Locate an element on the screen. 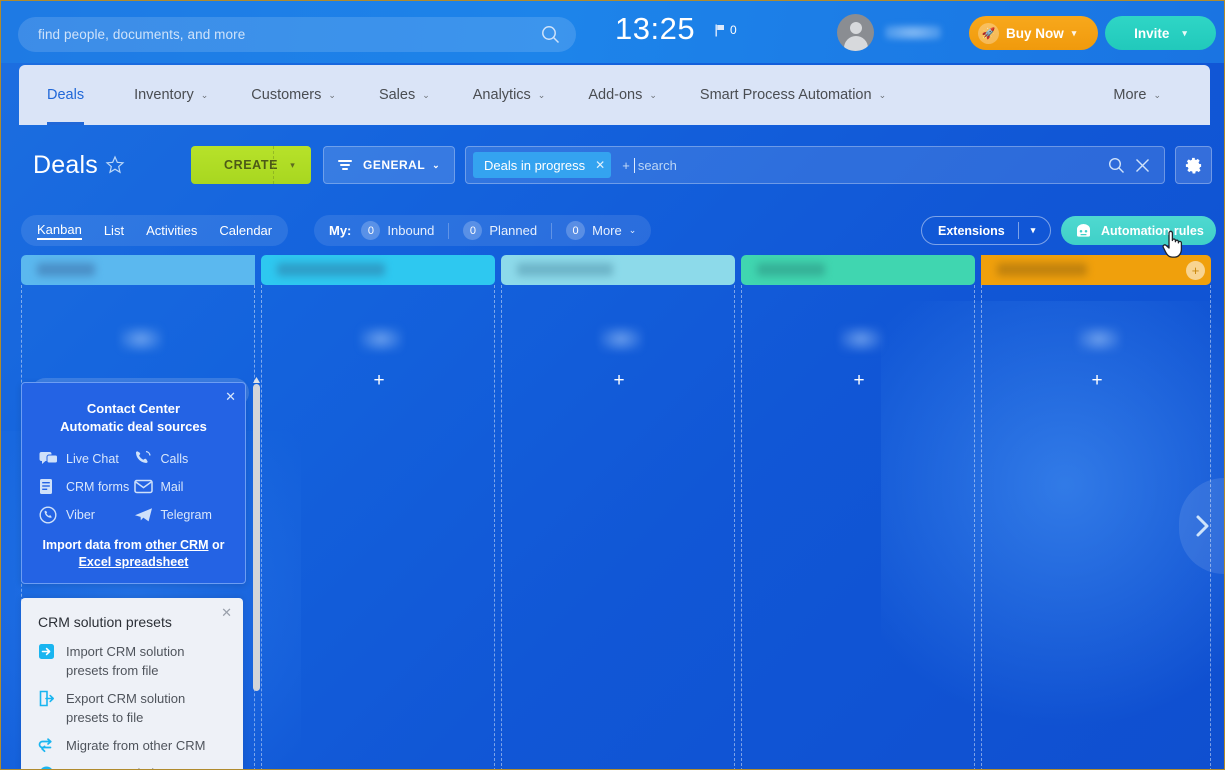 The height and width of the screenshot is (770, 1225). general-filter-button: GENERAL ⌄ is located at coordinates (389, 165).